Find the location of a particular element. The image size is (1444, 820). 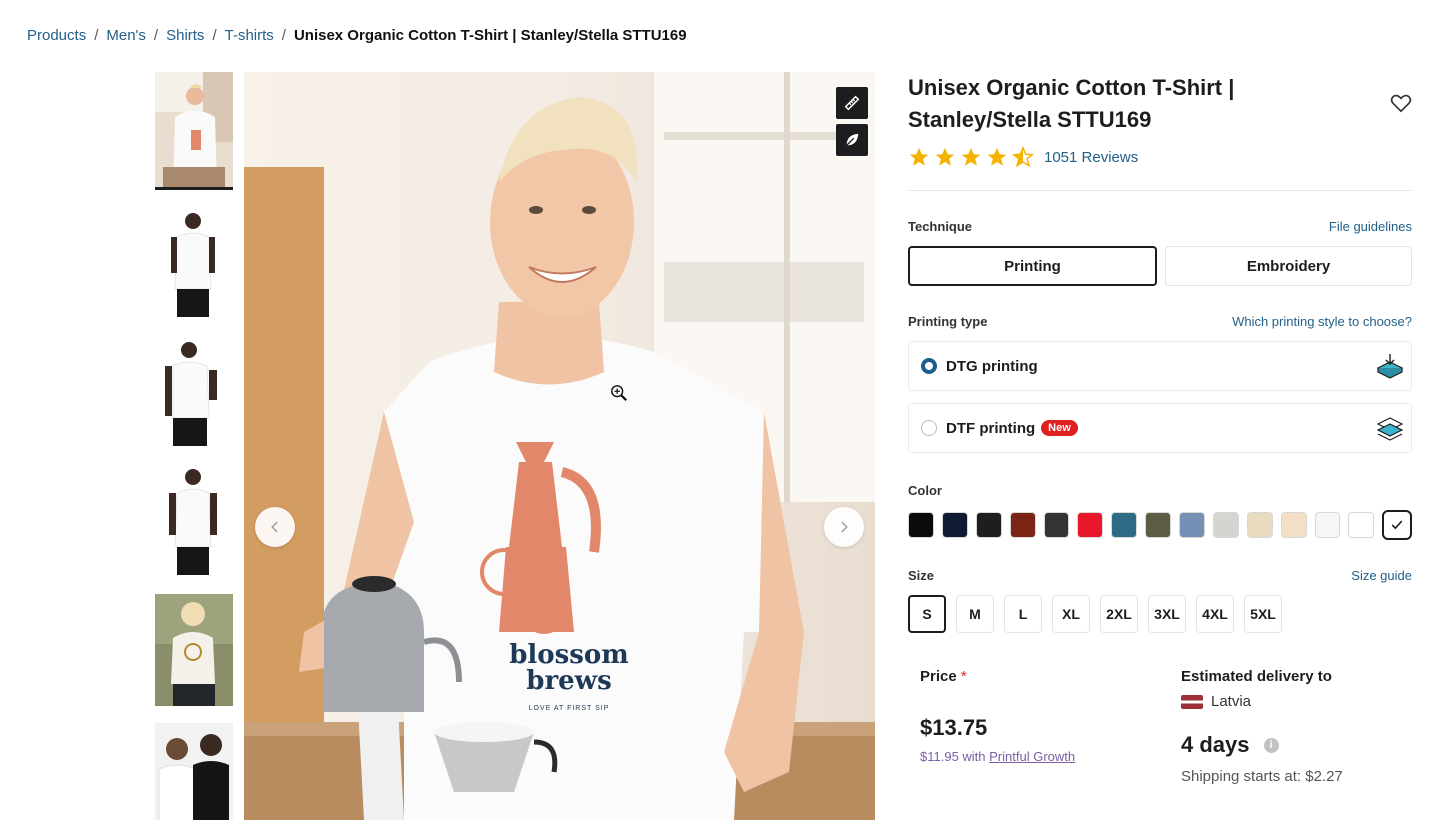

check-icon is located at coordinates (1397, 525).